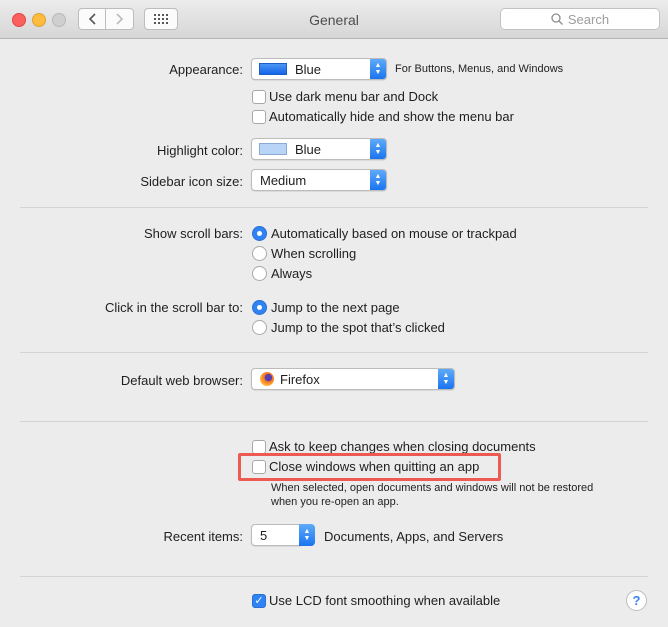 The image size is (668, 627). I want to click on scroll-auto-radio, so click(259, 233).